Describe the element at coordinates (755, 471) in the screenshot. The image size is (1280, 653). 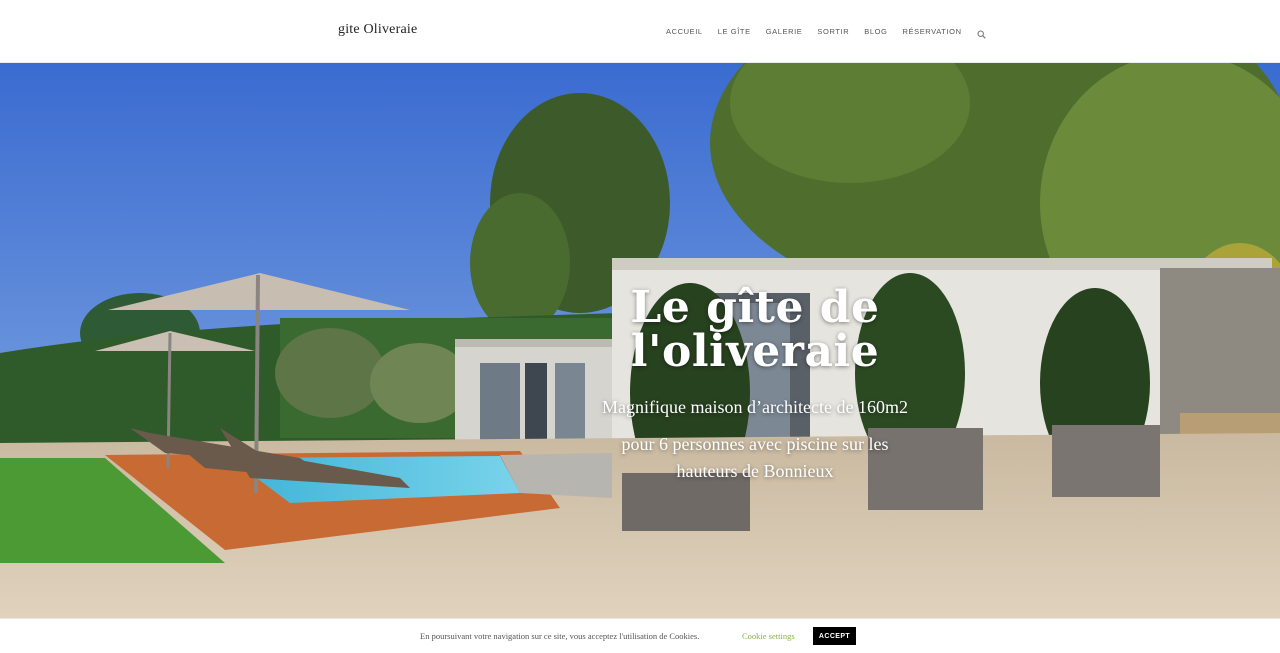
I see `hero-subtitle-line3: hauteurs de Bonnieux` at that location.